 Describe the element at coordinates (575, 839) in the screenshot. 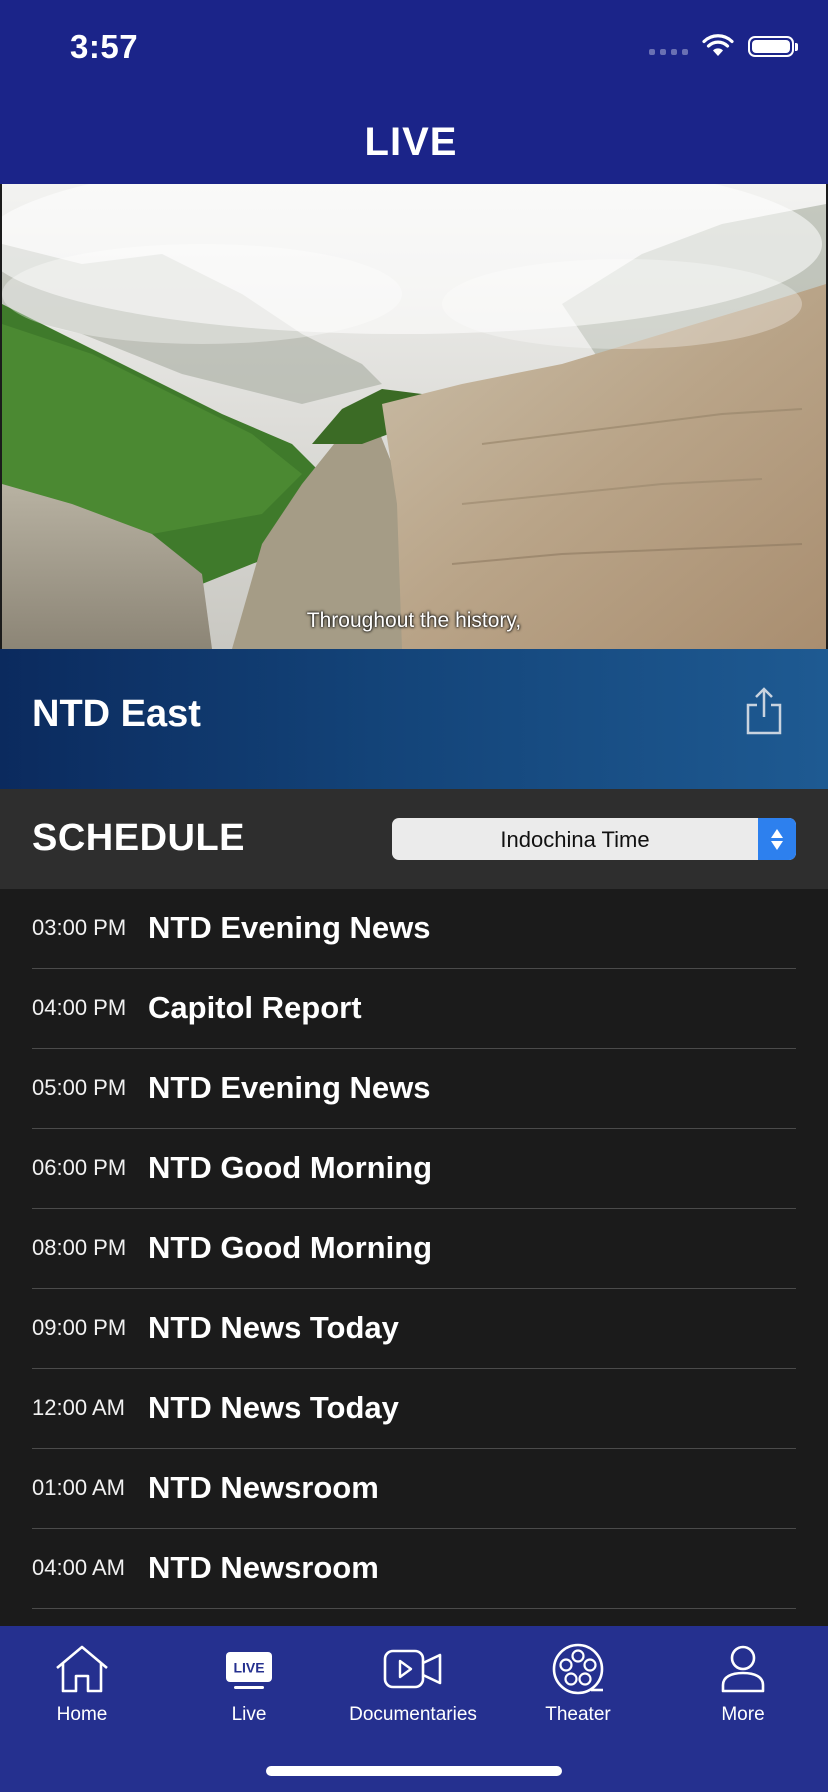

I see `timezone-value: Indochina Time` at that location.